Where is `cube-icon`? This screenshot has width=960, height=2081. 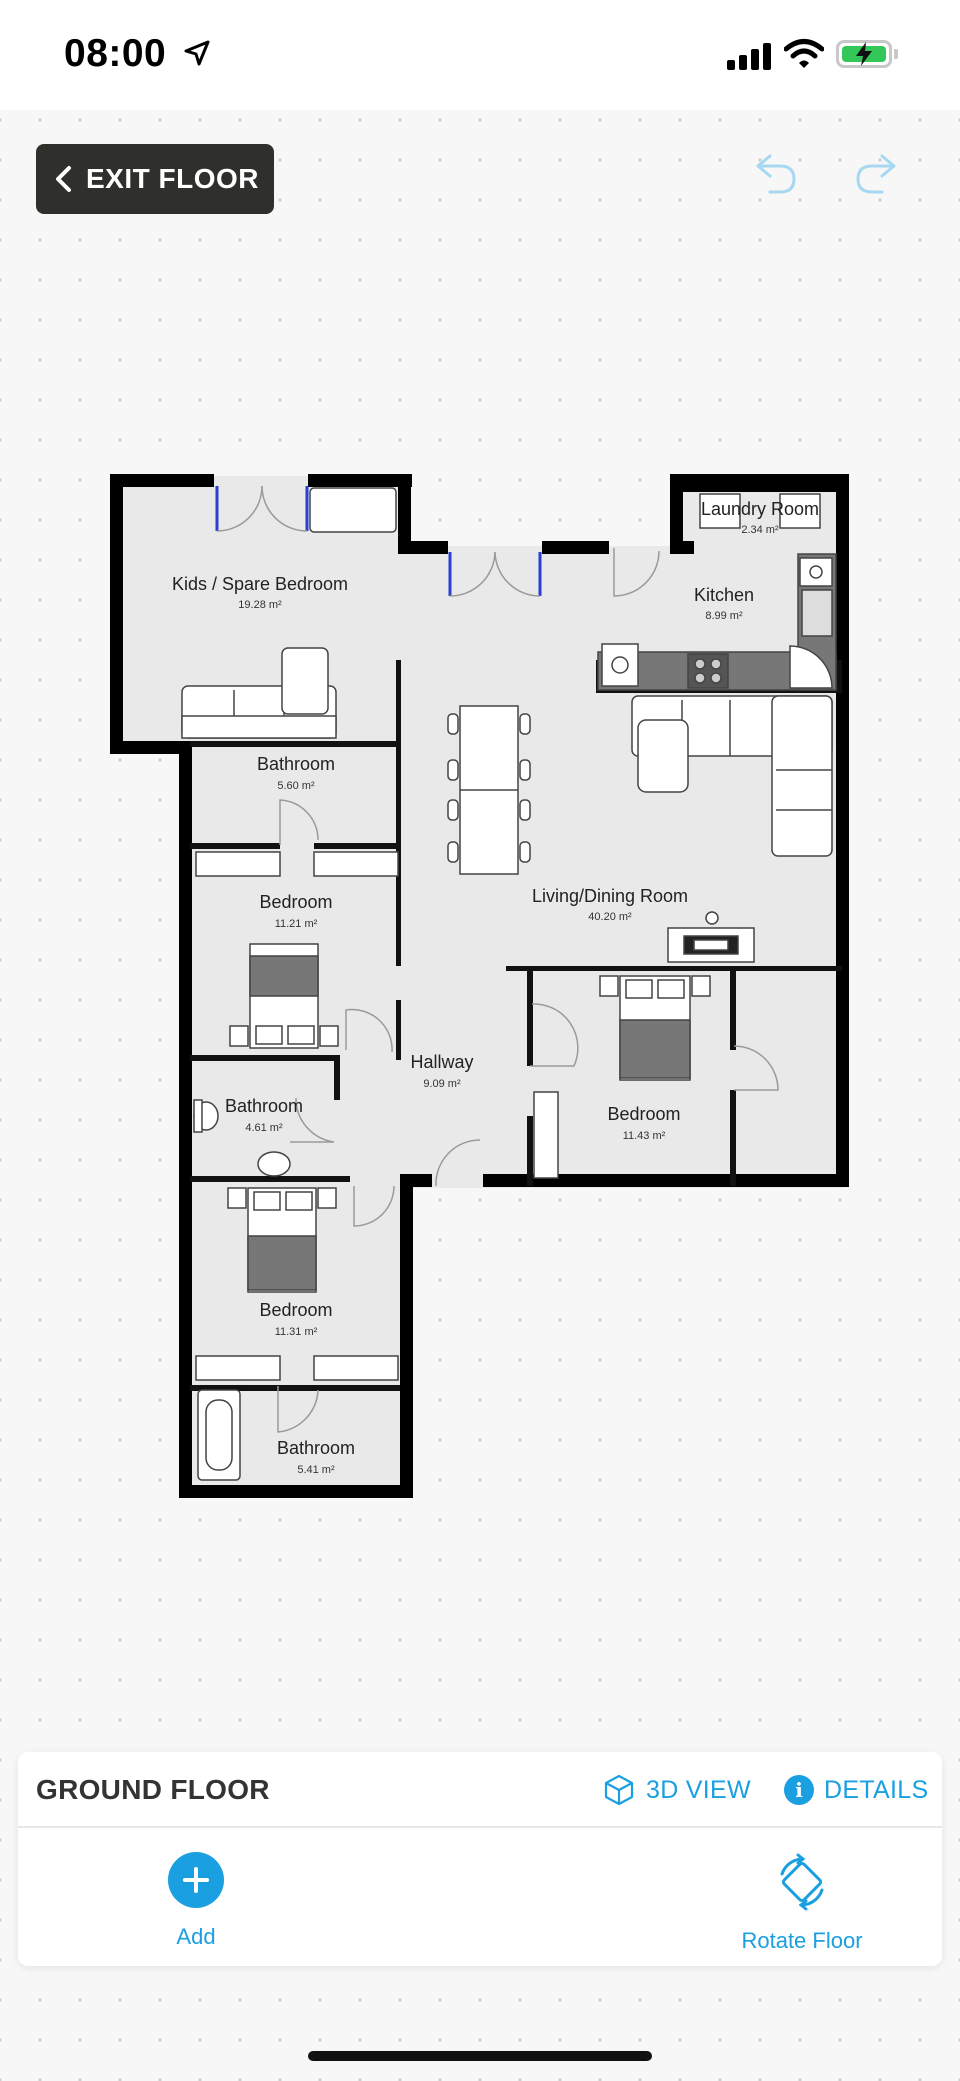 cube-icon is located at coordinates (619, 1790).